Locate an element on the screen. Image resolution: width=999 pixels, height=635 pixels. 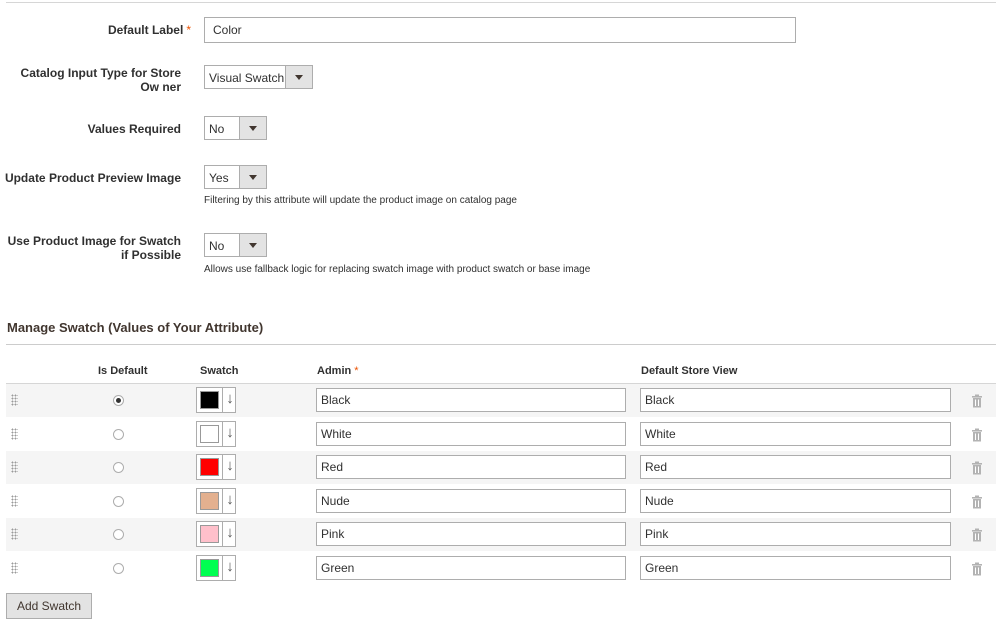
select-value: Visual Swatch is located at coordinates (247, 78).